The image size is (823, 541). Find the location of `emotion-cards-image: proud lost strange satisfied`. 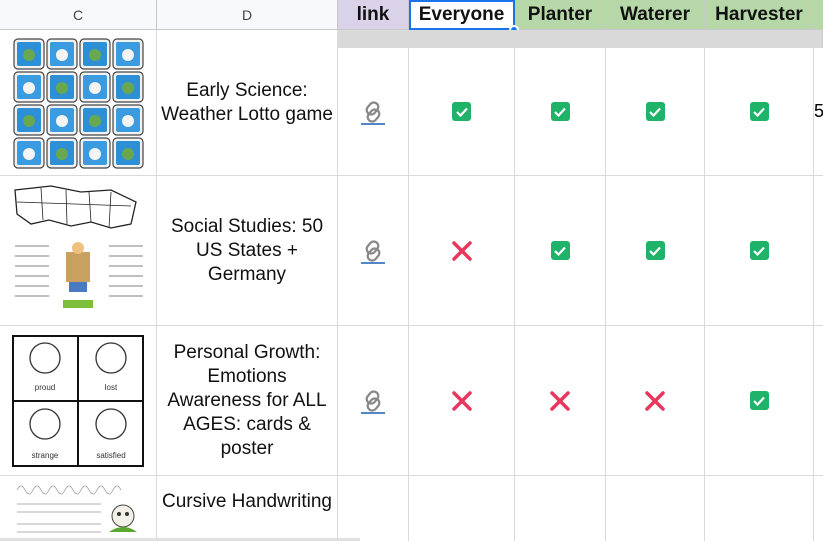

emotion-cards-image: proud lost strange satisfied is located at coordinates (78, 400).